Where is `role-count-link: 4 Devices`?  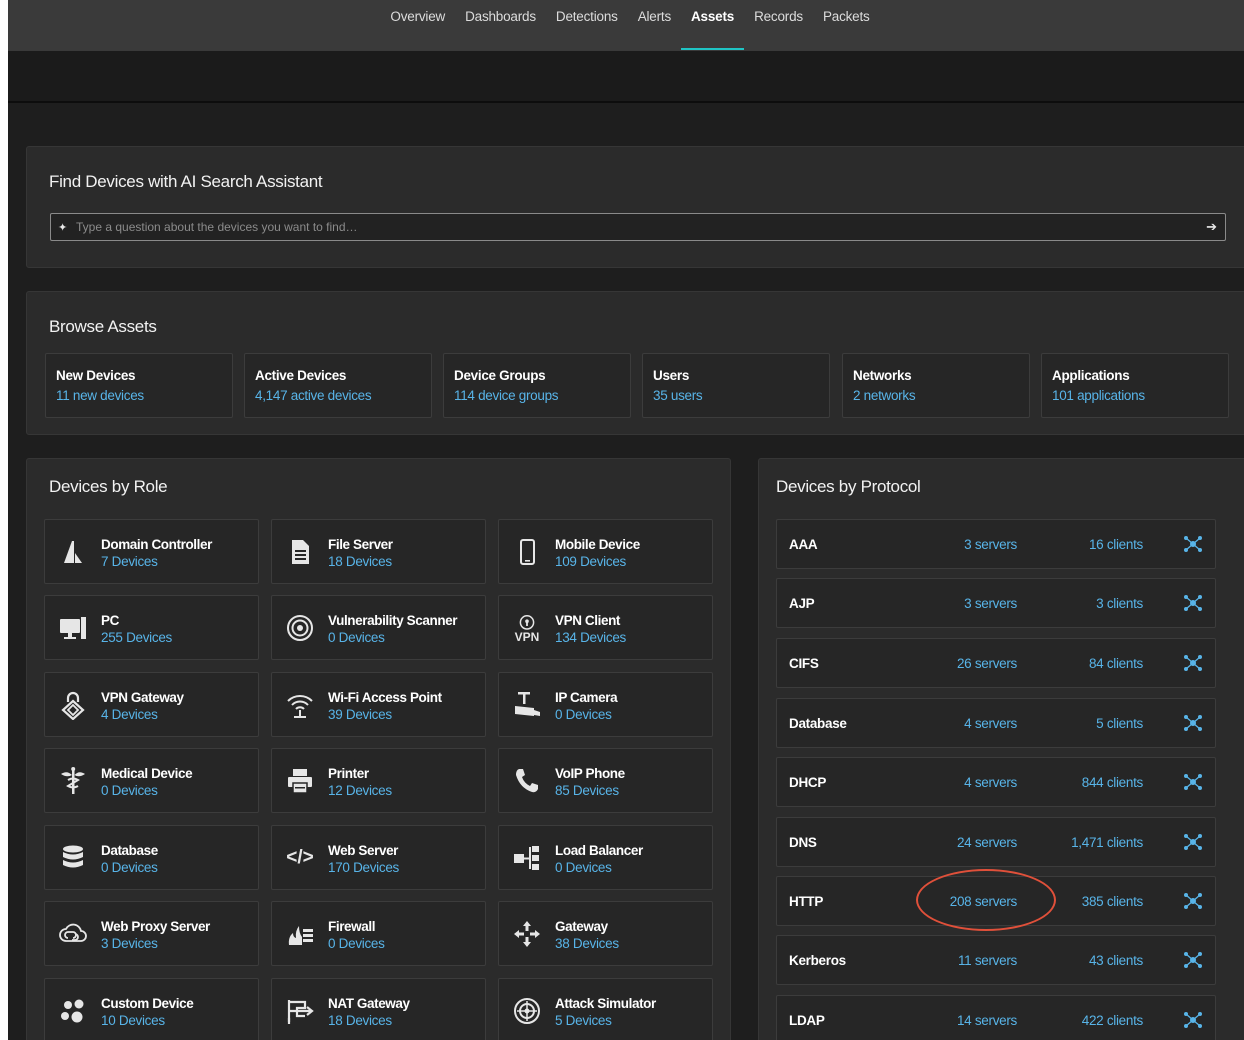 role-count-link: 4 Devices is located at coordinates (129, 714).